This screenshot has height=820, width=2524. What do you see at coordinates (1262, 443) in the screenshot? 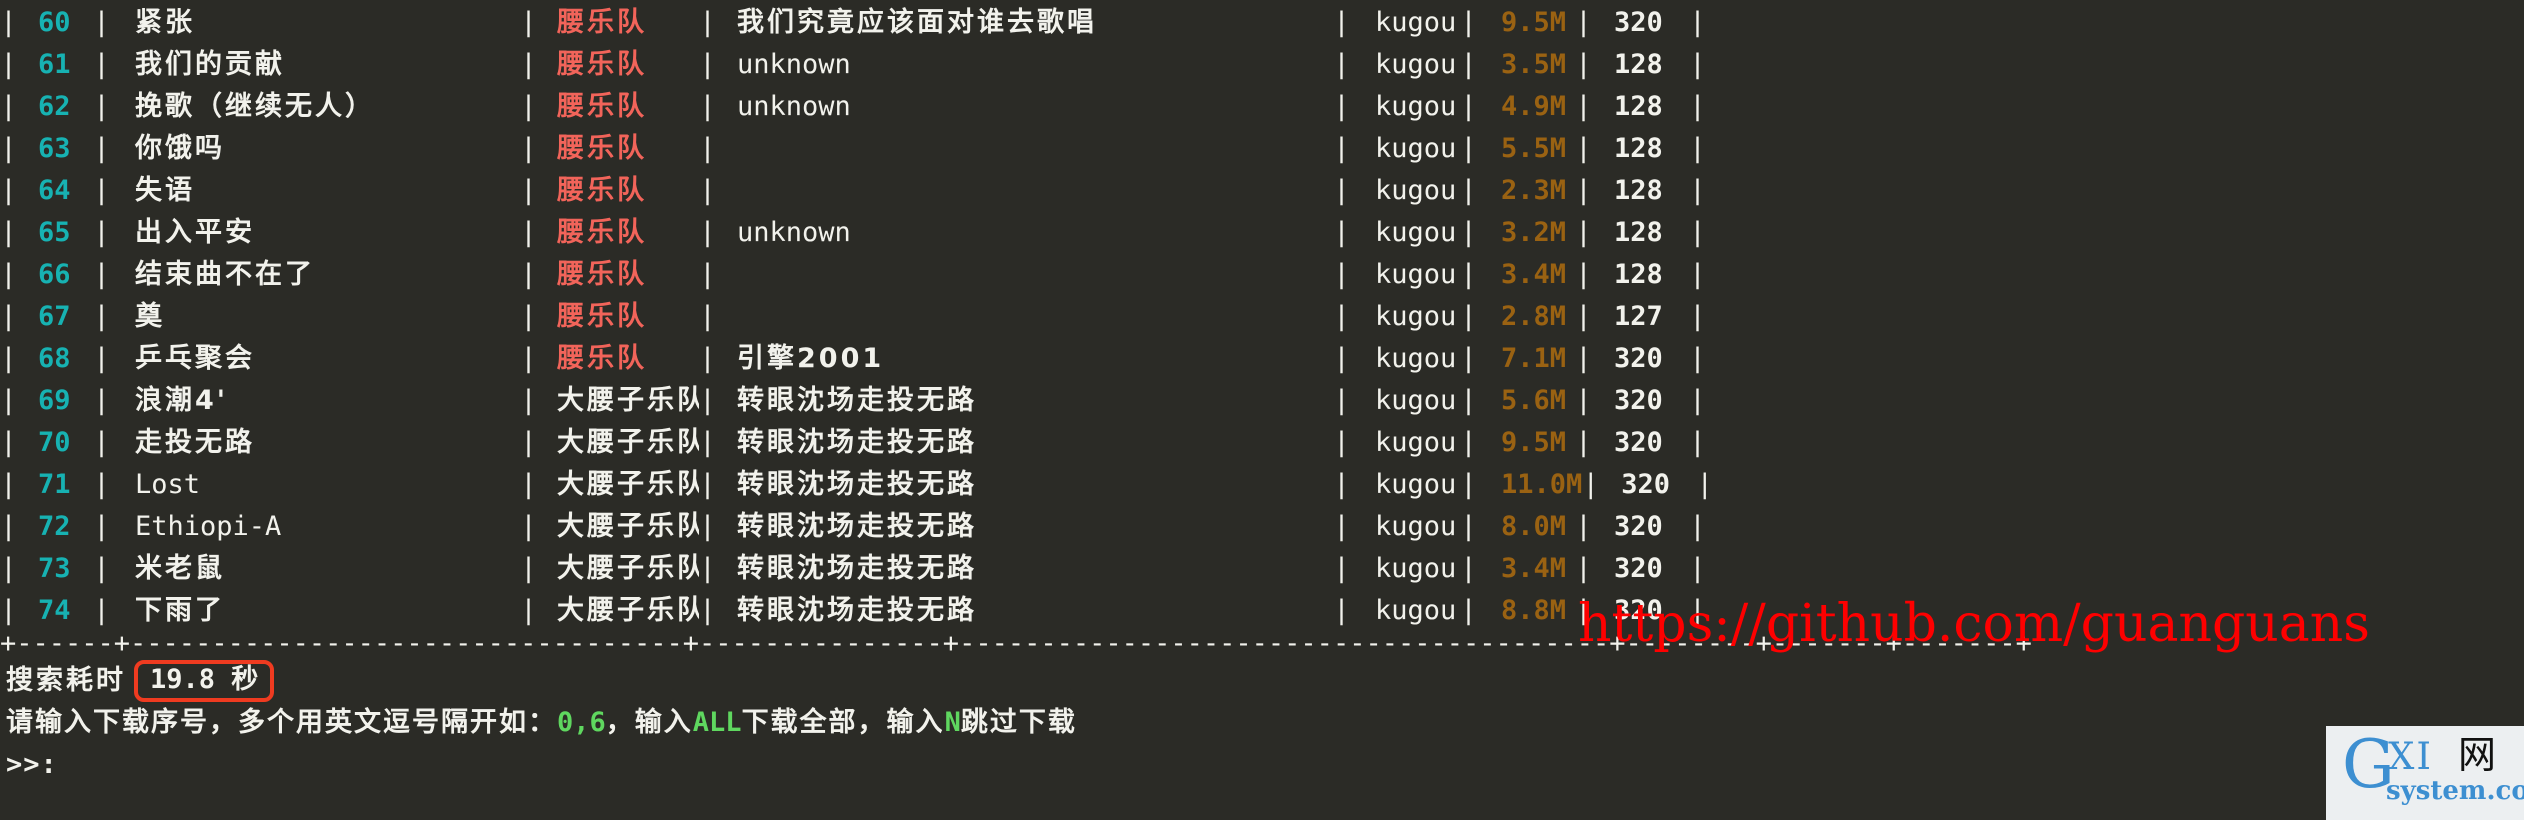
I see `table-row: | 70 | 走投无路 | 大腰子乐队 | 转眼沈场走投无路 | kugou | 9.5M | 320 |` at bounding box center [1262, 443].